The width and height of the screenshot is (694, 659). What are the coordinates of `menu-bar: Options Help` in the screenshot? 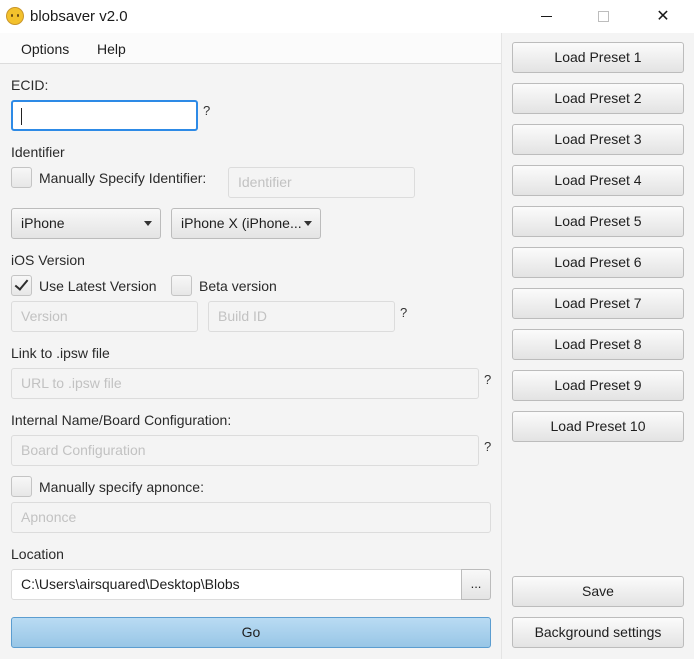 It's located at (250, 48).